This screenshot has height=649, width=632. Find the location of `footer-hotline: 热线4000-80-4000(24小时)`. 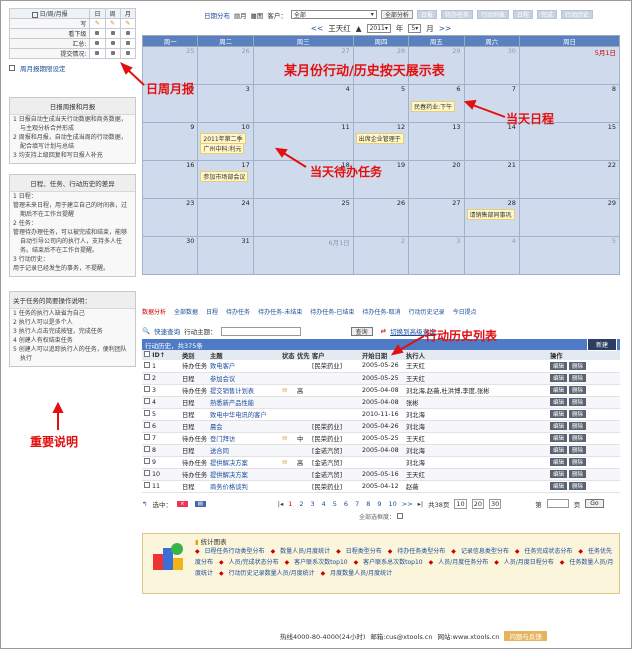

footer-hotline: 热线4000-80-4000(24小时) is located at coordinates (323, 637).